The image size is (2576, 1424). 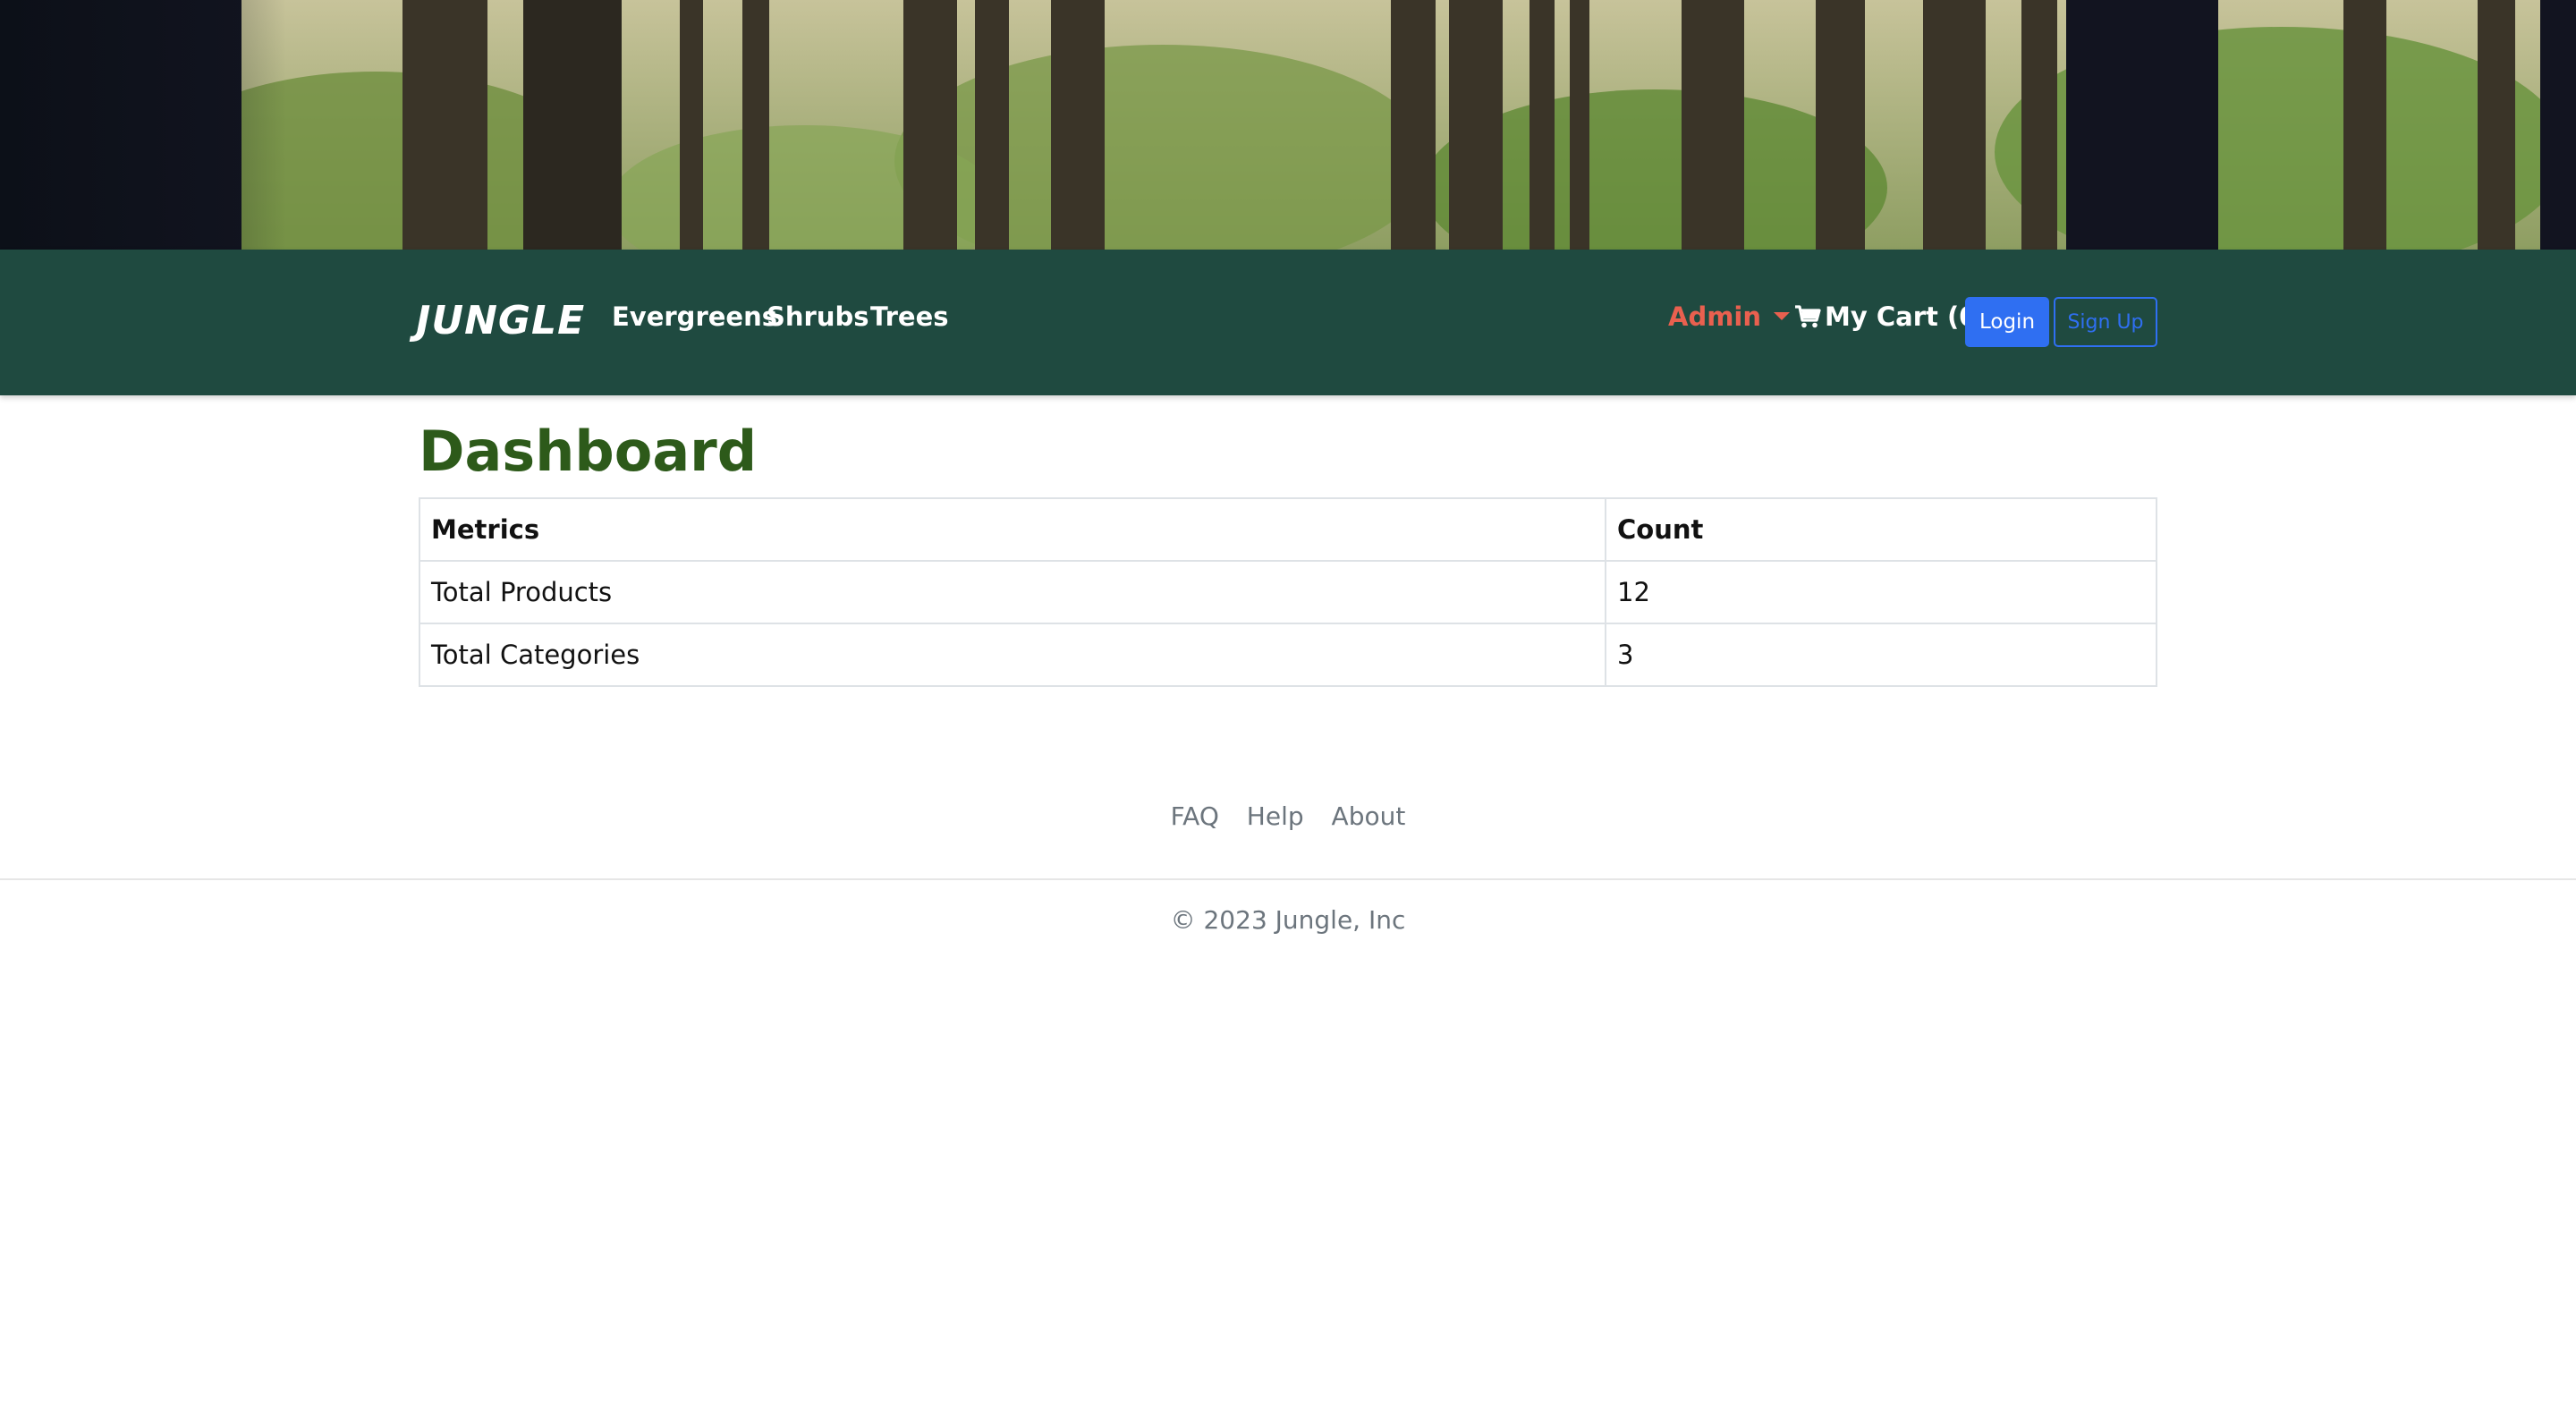 I want to click on footer-divider, so click(x=1288, y=879).